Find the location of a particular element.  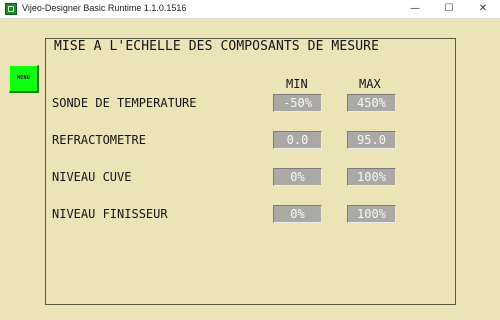

tank-level-max-field: 100% is located at coordinates (371, 177).